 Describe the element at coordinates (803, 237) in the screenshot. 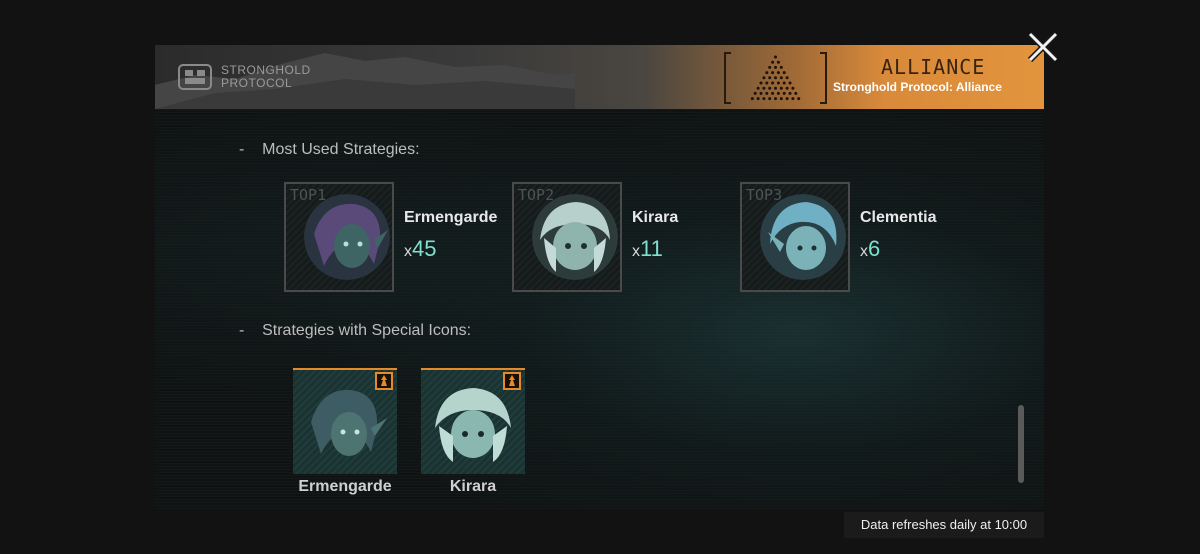

I see `clementia-portrait-icon` at that location.